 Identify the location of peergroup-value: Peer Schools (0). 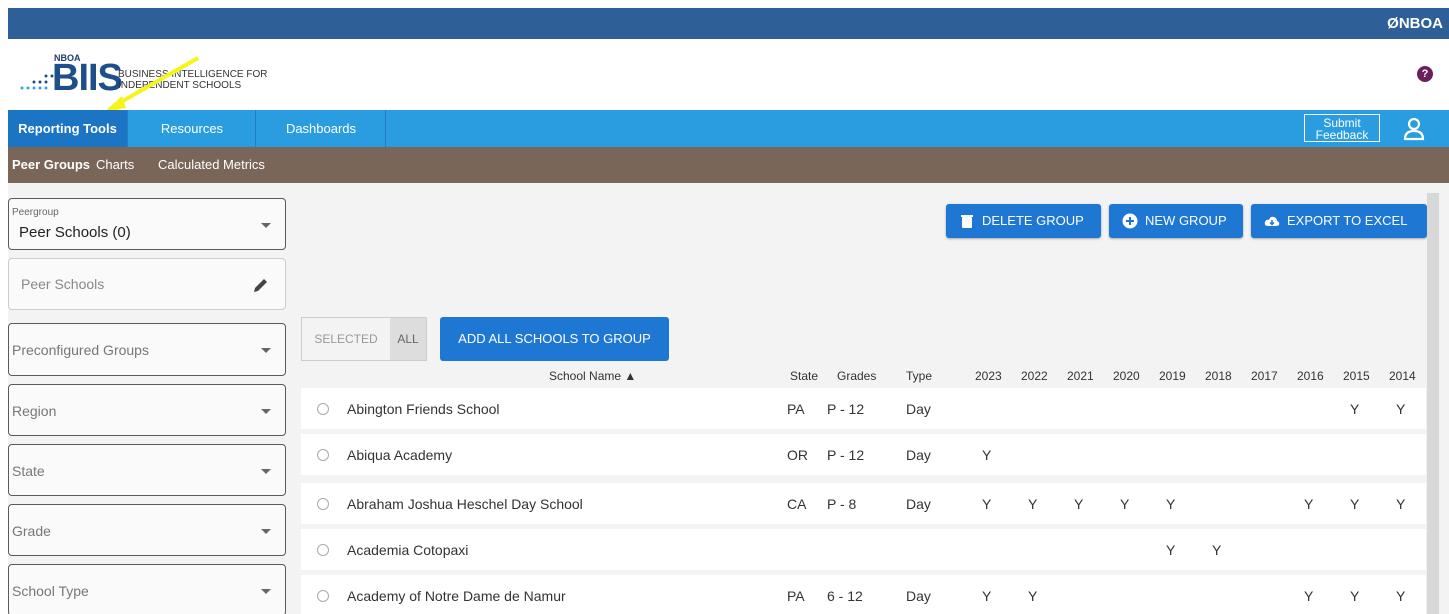
(75, 232).